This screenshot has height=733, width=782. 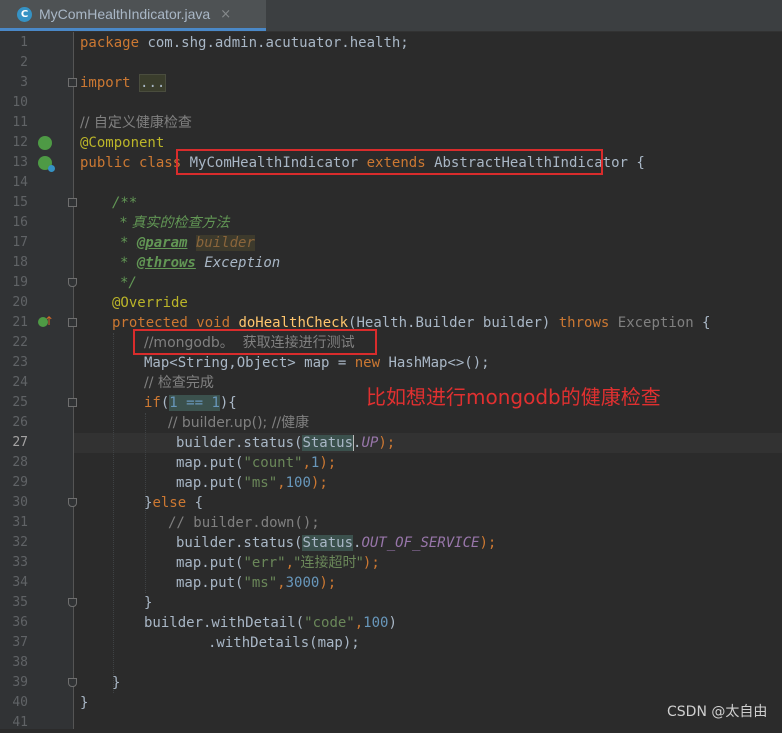 I want to click on code-text: com.shg.admin.acutuator.health;, so click(x=274, y=43).